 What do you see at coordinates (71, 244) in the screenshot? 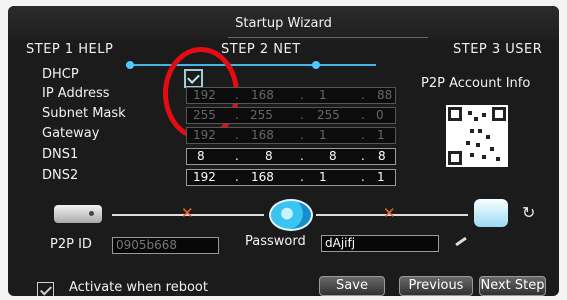
I see `p2p-id-label: P2P ID` at bounding box center [71, 244].